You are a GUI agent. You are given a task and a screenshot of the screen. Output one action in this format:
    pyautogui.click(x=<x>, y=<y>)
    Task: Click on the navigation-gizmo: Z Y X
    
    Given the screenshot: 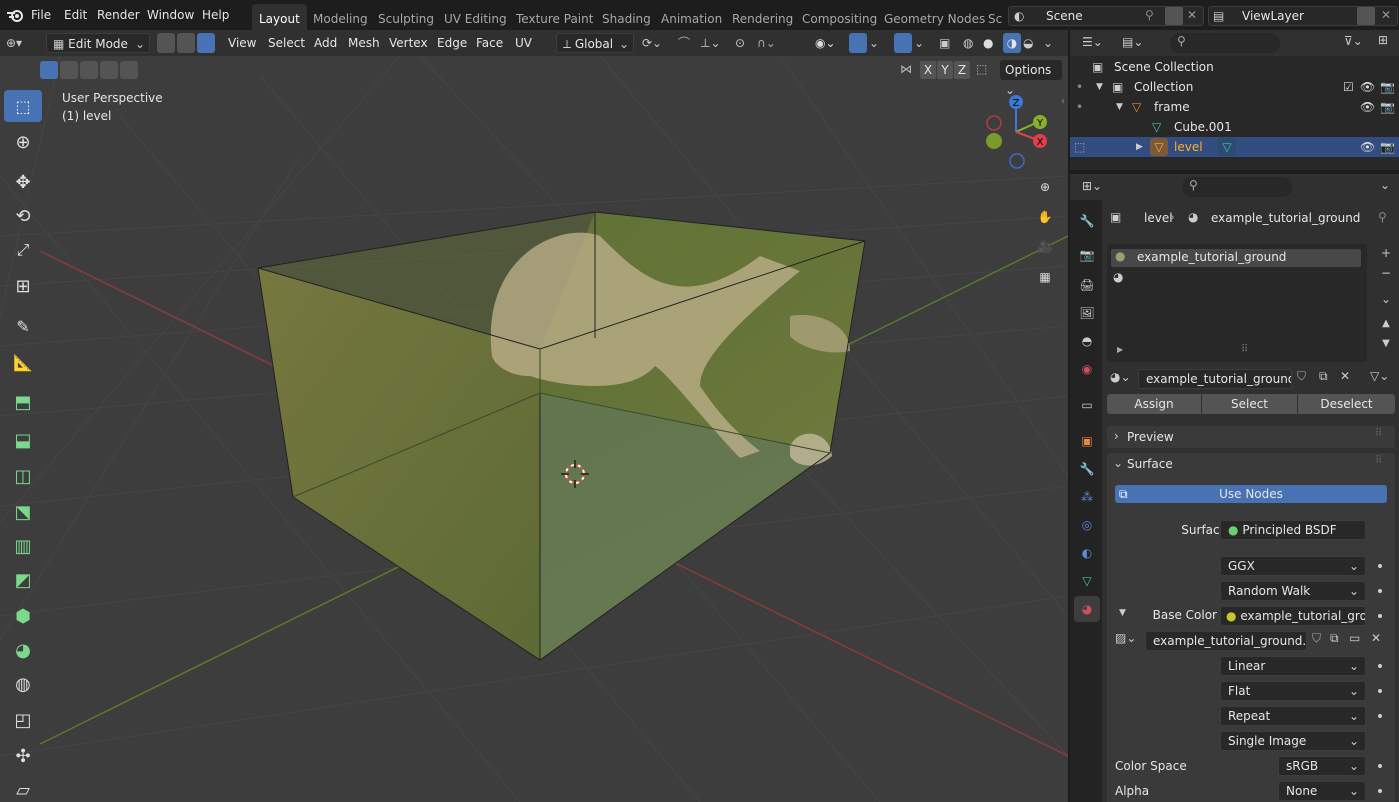 What is the action you would take?
    pyautogui.click(x=1020, y=132)
    